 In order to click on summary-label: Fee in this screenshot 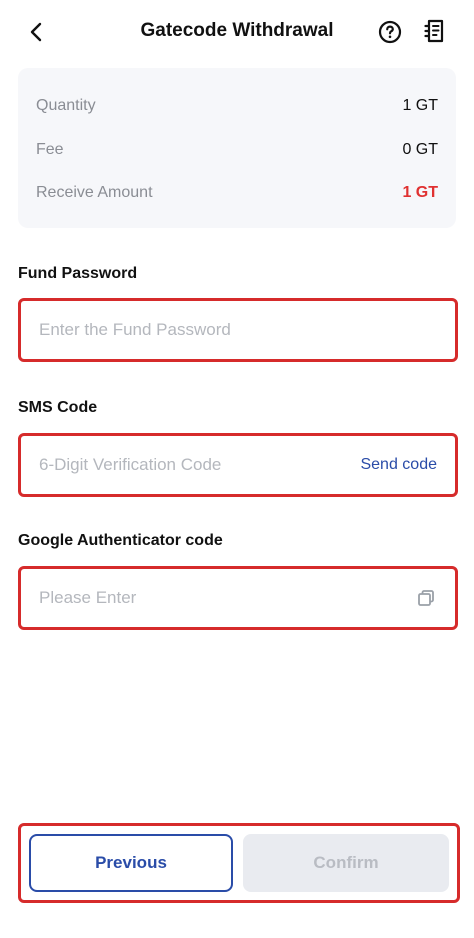, I will do `click(50, 149)`.